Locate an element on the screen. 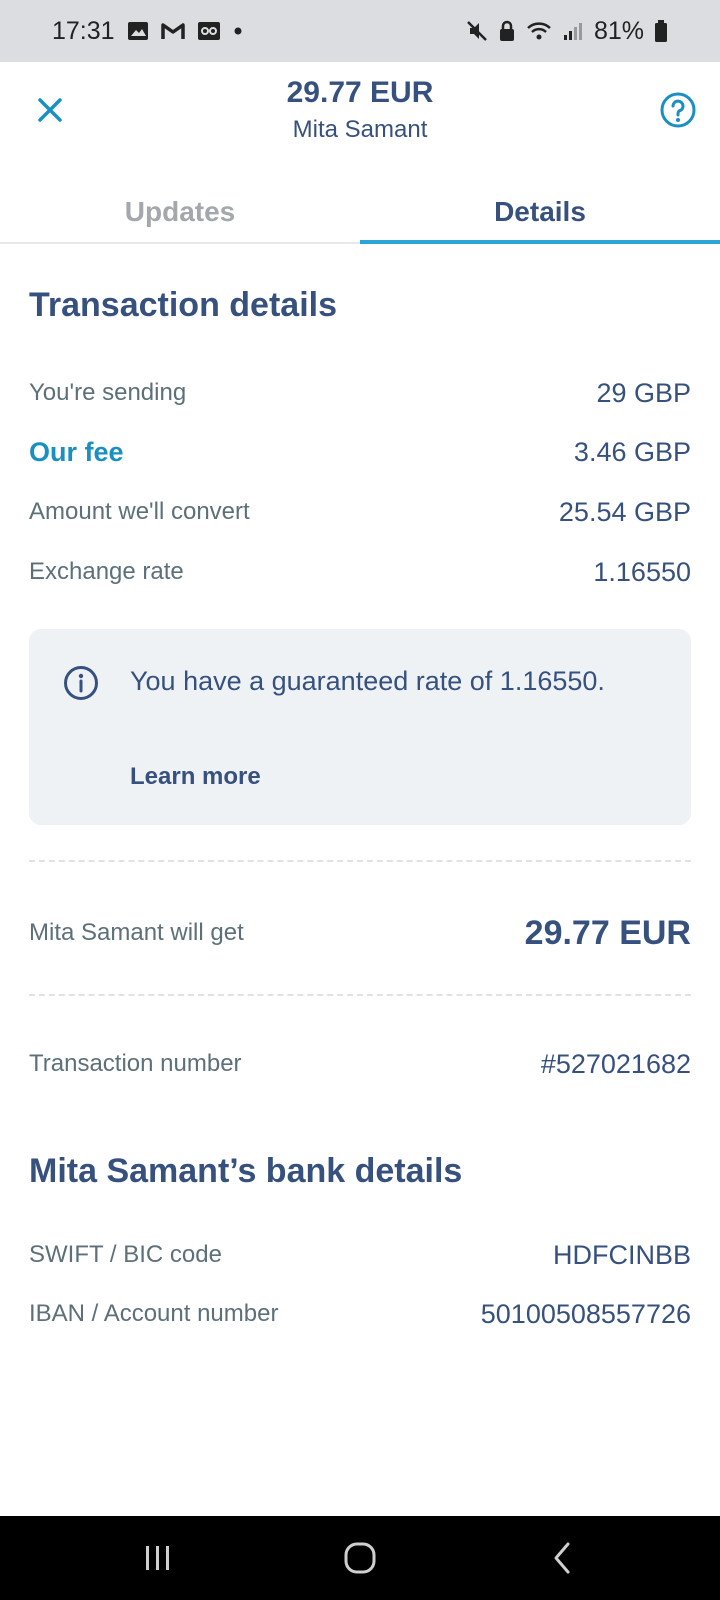 The image size is (720, 1600). detail-value: 3.46 GBP is located at coordinates (632, 451).